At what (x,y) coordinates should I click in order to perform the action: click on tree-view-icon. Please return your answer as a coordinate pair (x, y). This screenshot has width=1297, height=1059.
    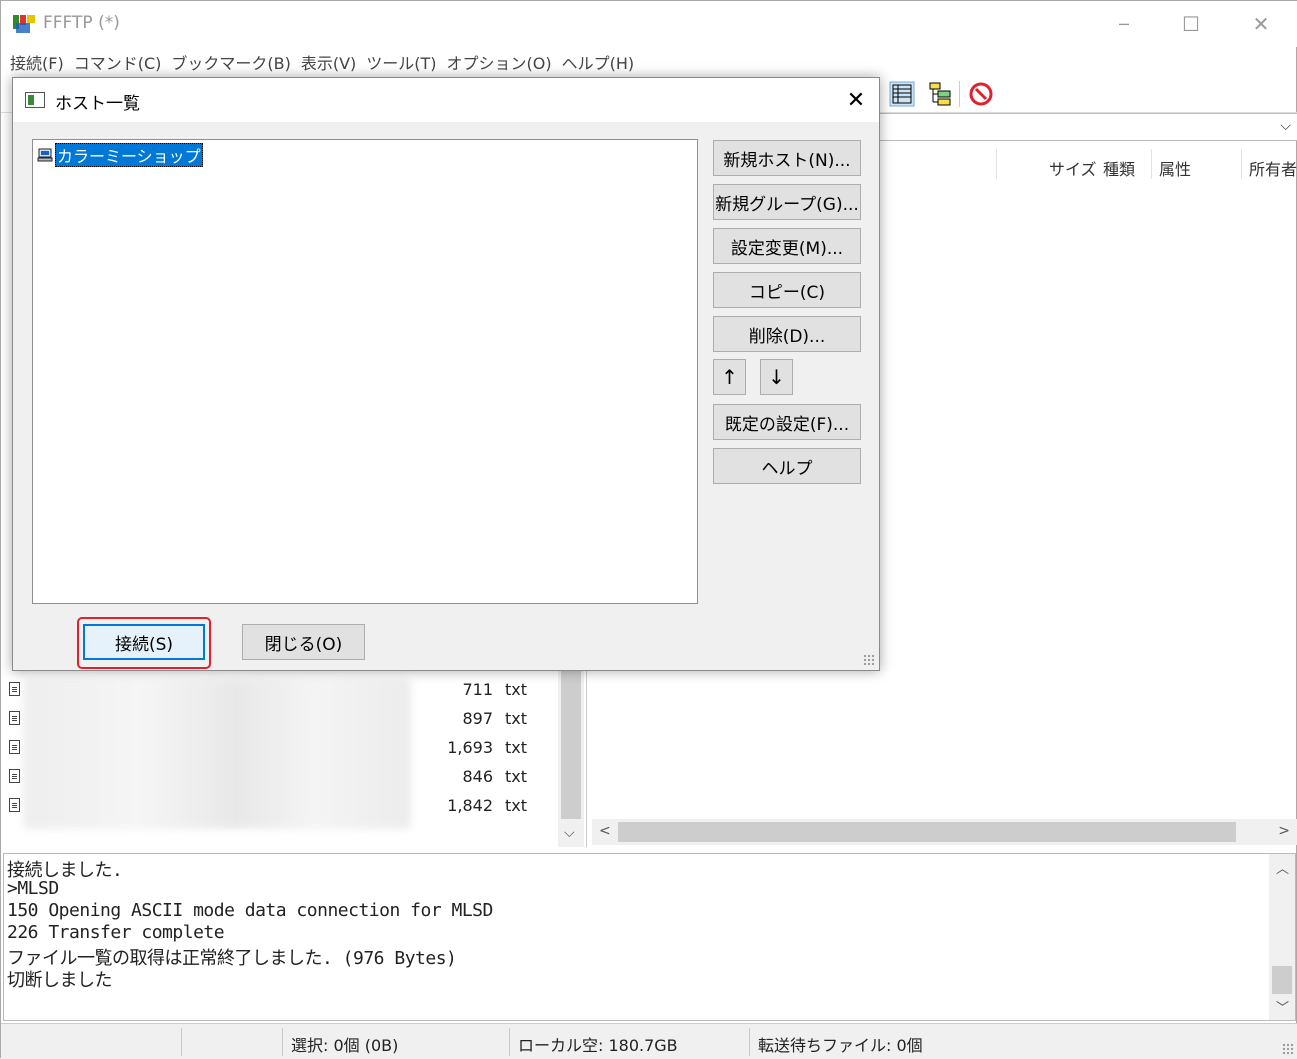
    Looking at the image, I should click on (940, 94).